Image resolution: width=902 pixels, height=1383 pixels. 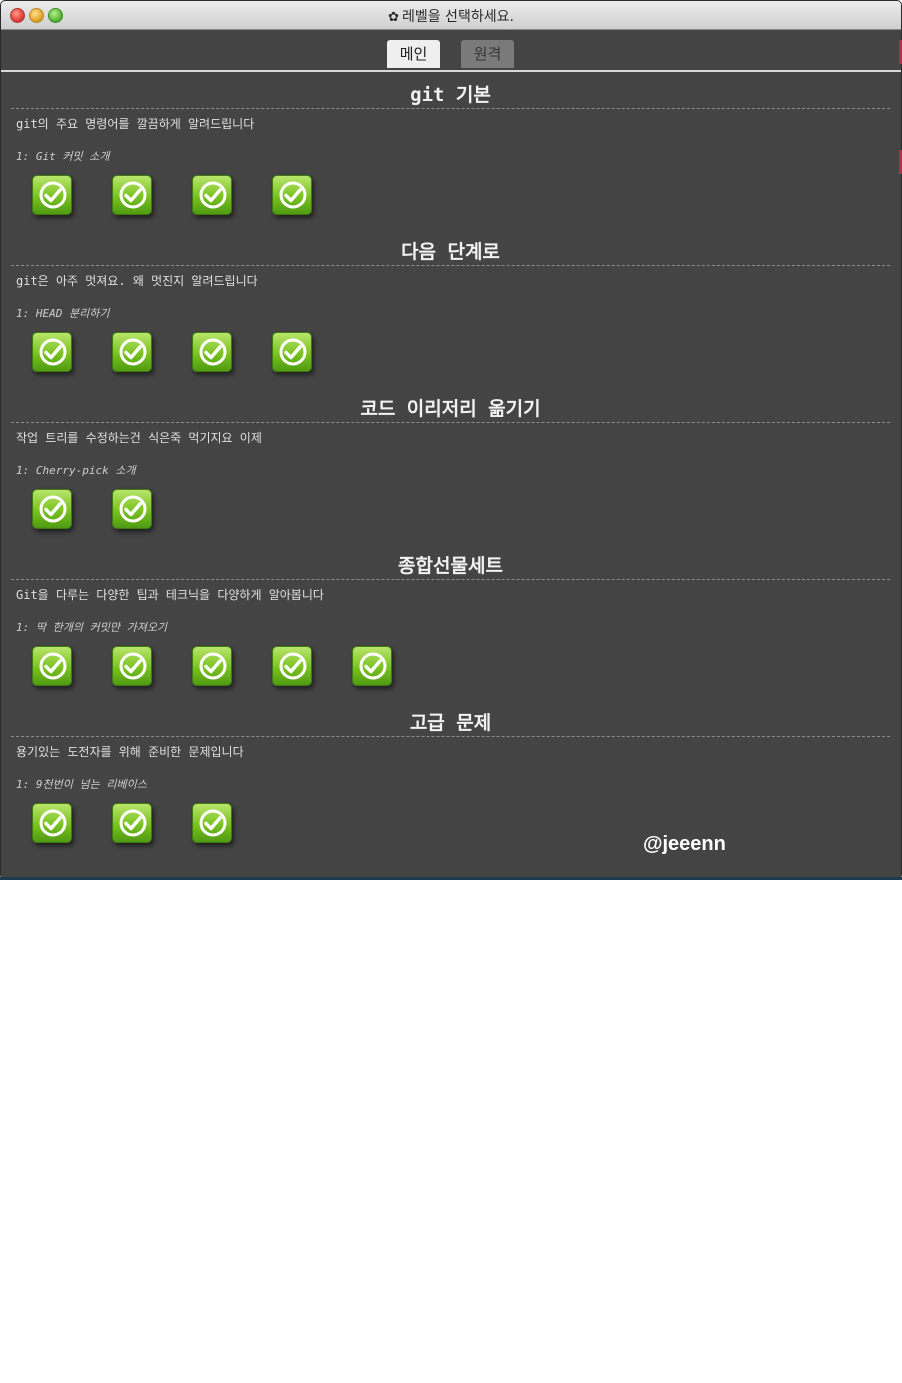 What do you see at coordinates (92, 627) in the screenshot?
I see `section-first-level: 1: 딱 한개의 커밋만 가져오기` at bounding box center [92, 627].